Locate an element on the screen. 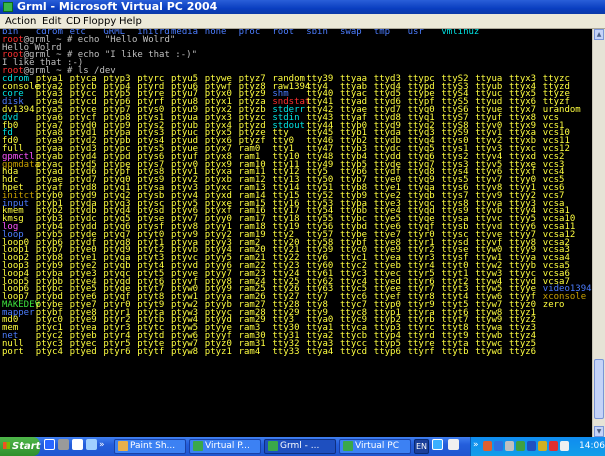 The height and width of the screenshot is (456, 605). tray-security-icon is located at coordinates (542, 446).